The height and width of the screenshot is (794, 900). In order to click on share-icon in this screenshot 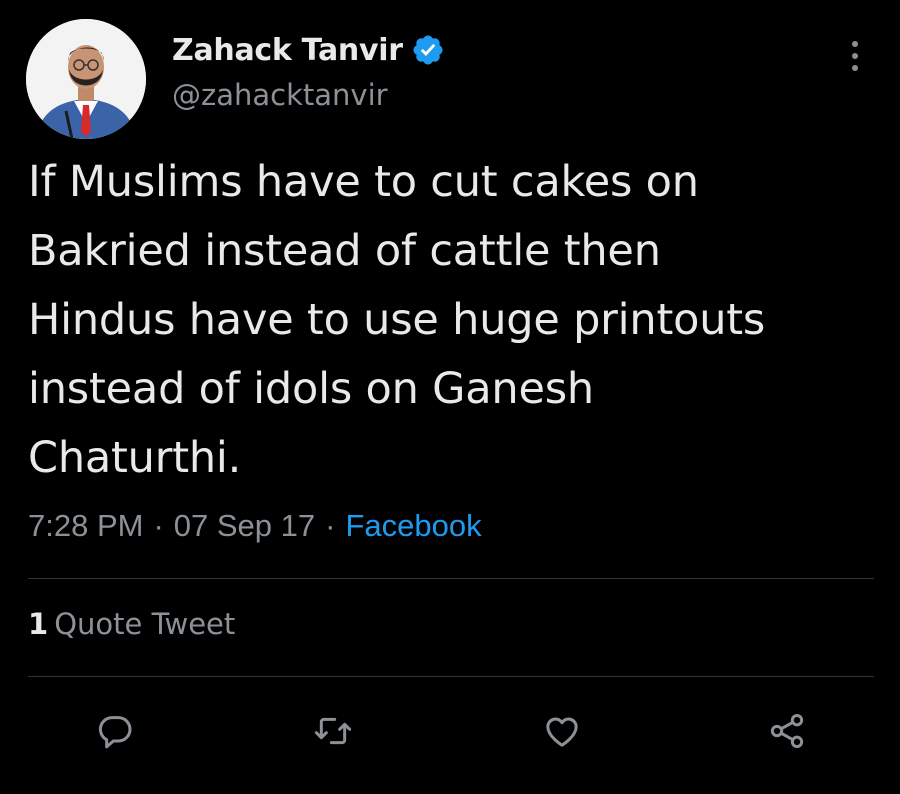, I will do `click(787, 731)`.